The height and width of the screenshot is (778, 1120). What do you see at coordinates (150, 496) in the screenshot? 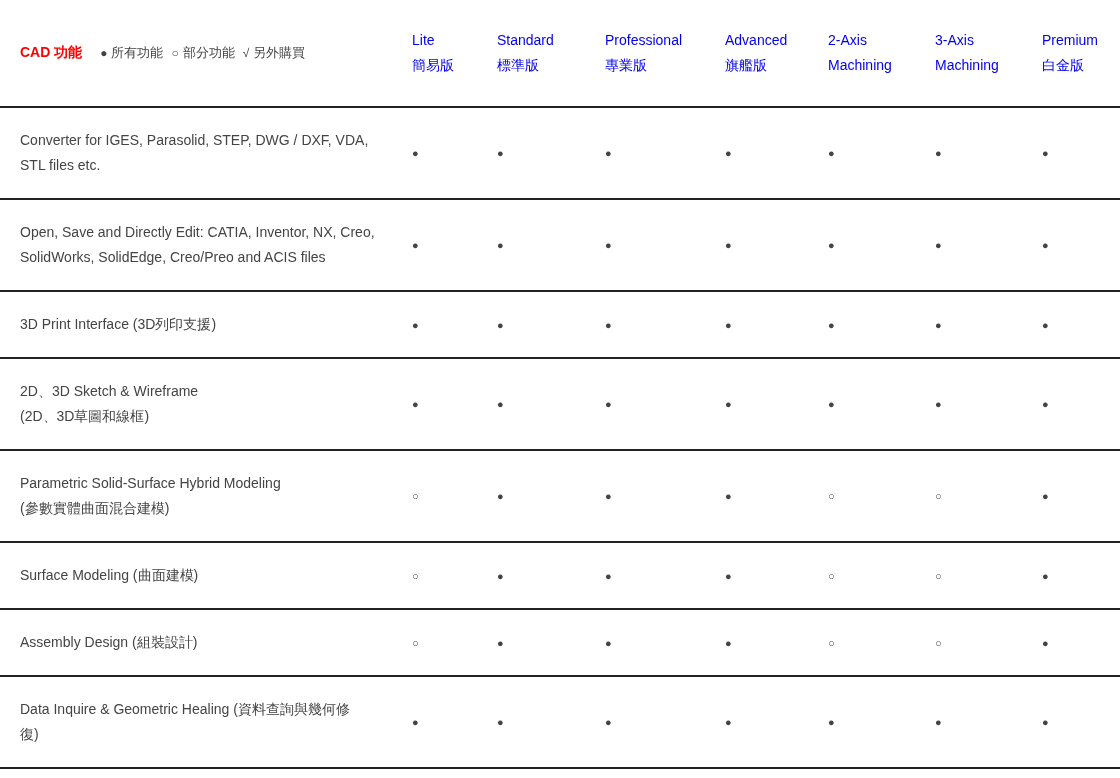
I see `feature-name: Parametric Solid-Surface Hybrid Modeling (參數實體曲面混合建模)` at bounding box center [150, 496].